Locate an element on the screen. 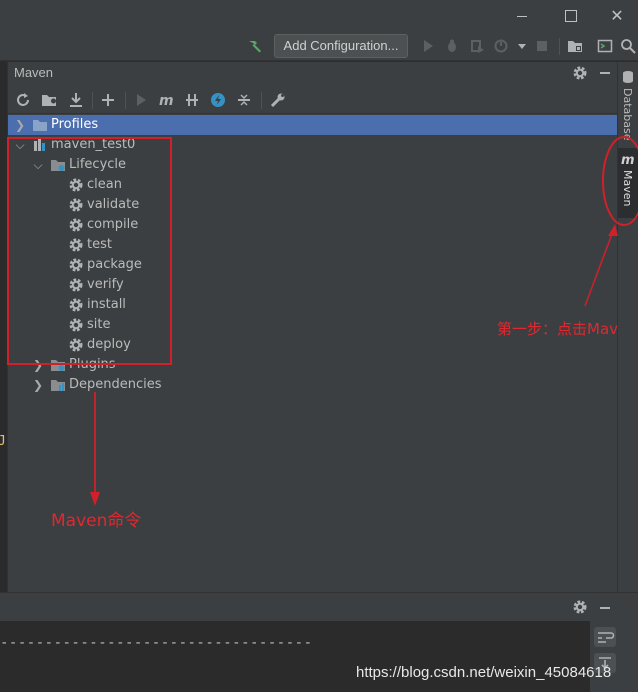 The image size is (638, 692). bottom-panel-header is located at coordinates (319, 607).